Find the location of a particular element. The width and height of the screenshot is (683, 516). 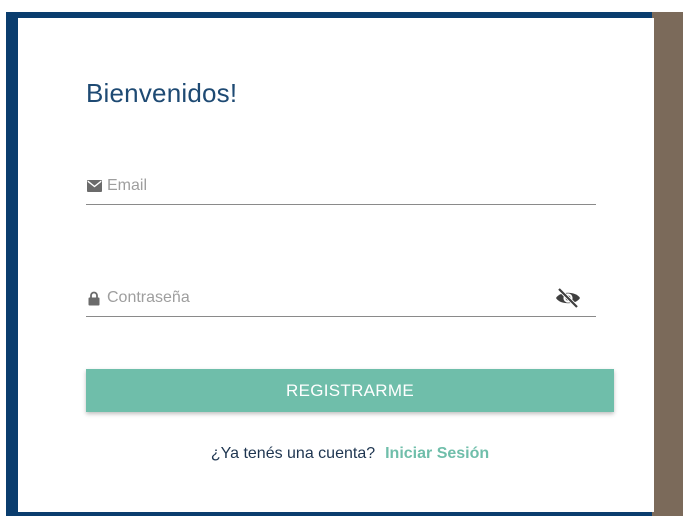

eye-slash-icon is located at coordinates (568, 298).